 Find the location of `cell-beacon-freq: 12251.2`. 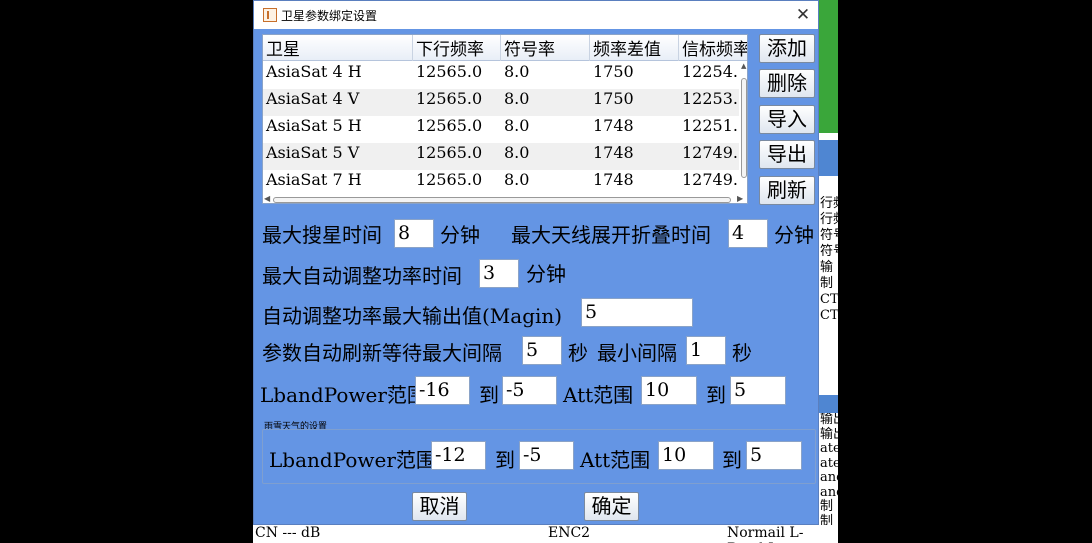

cell-beacon-freq: 12251.2 is located at coordinates (710, 125).